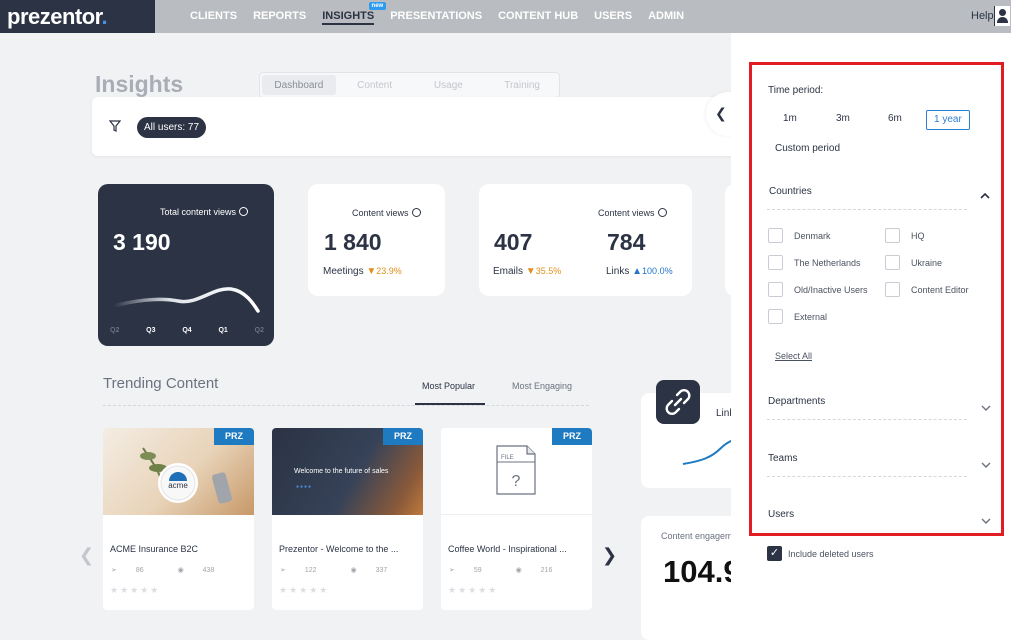 Image resolution: width=1011 pixels, height=640 pixels. What do you see at coordinates (927, 263) in the screenshot?
I see `label-ukraine: Ukraine` at bounding box center [927, 263].